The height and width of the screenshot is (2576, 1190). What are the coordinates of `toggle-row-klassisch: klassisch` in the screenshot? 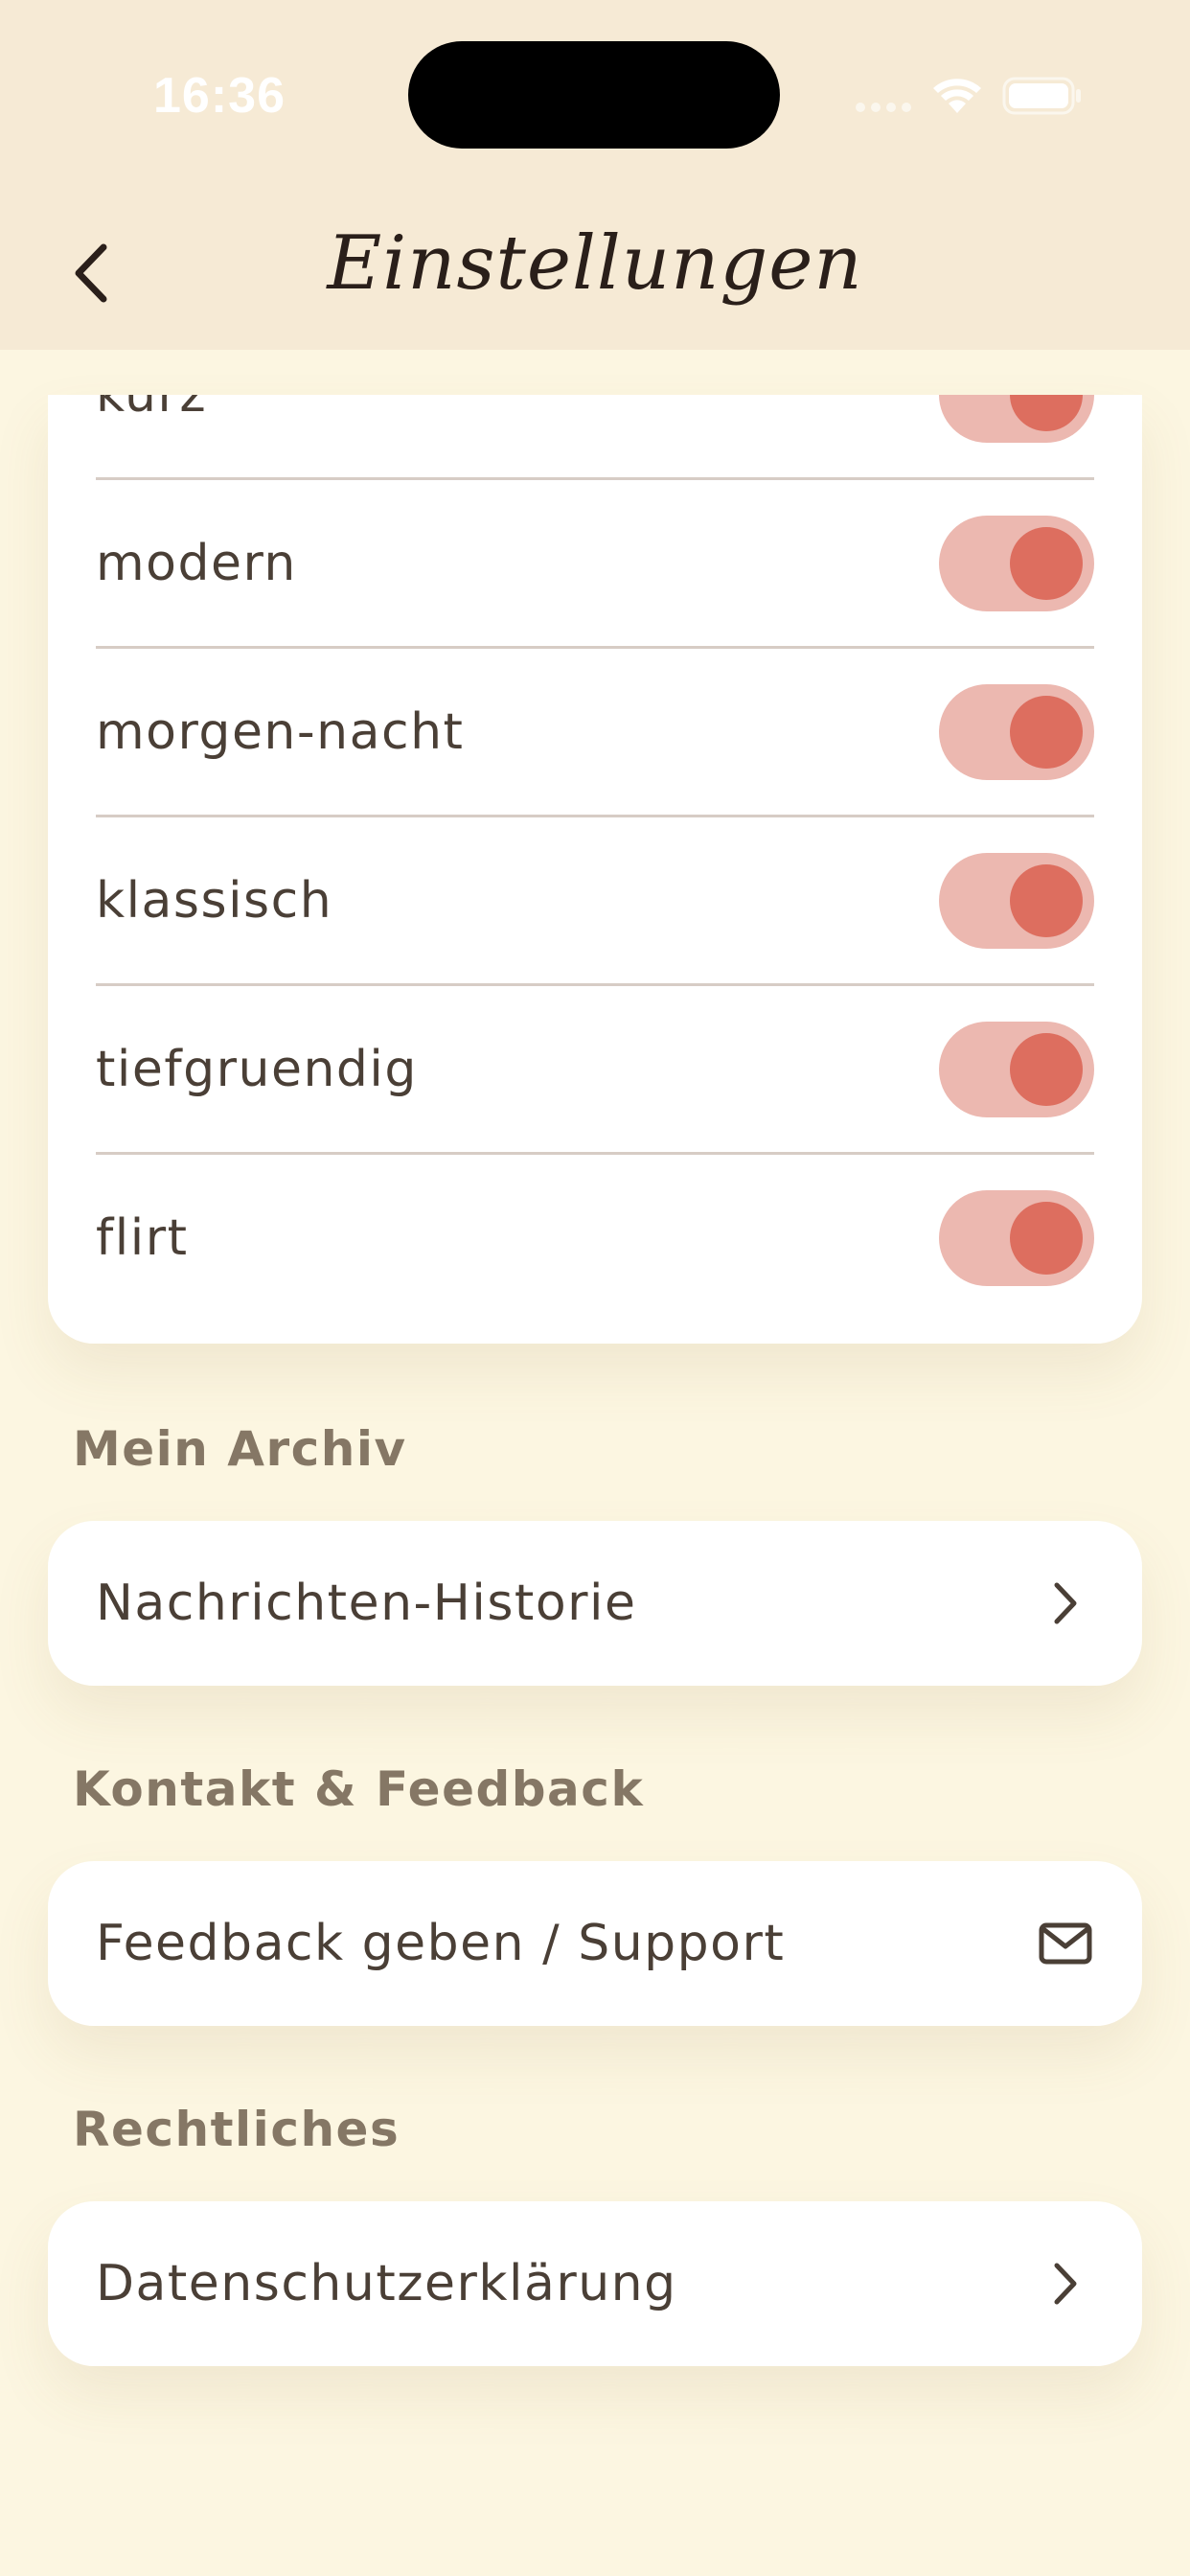 It's located at (595, 900).